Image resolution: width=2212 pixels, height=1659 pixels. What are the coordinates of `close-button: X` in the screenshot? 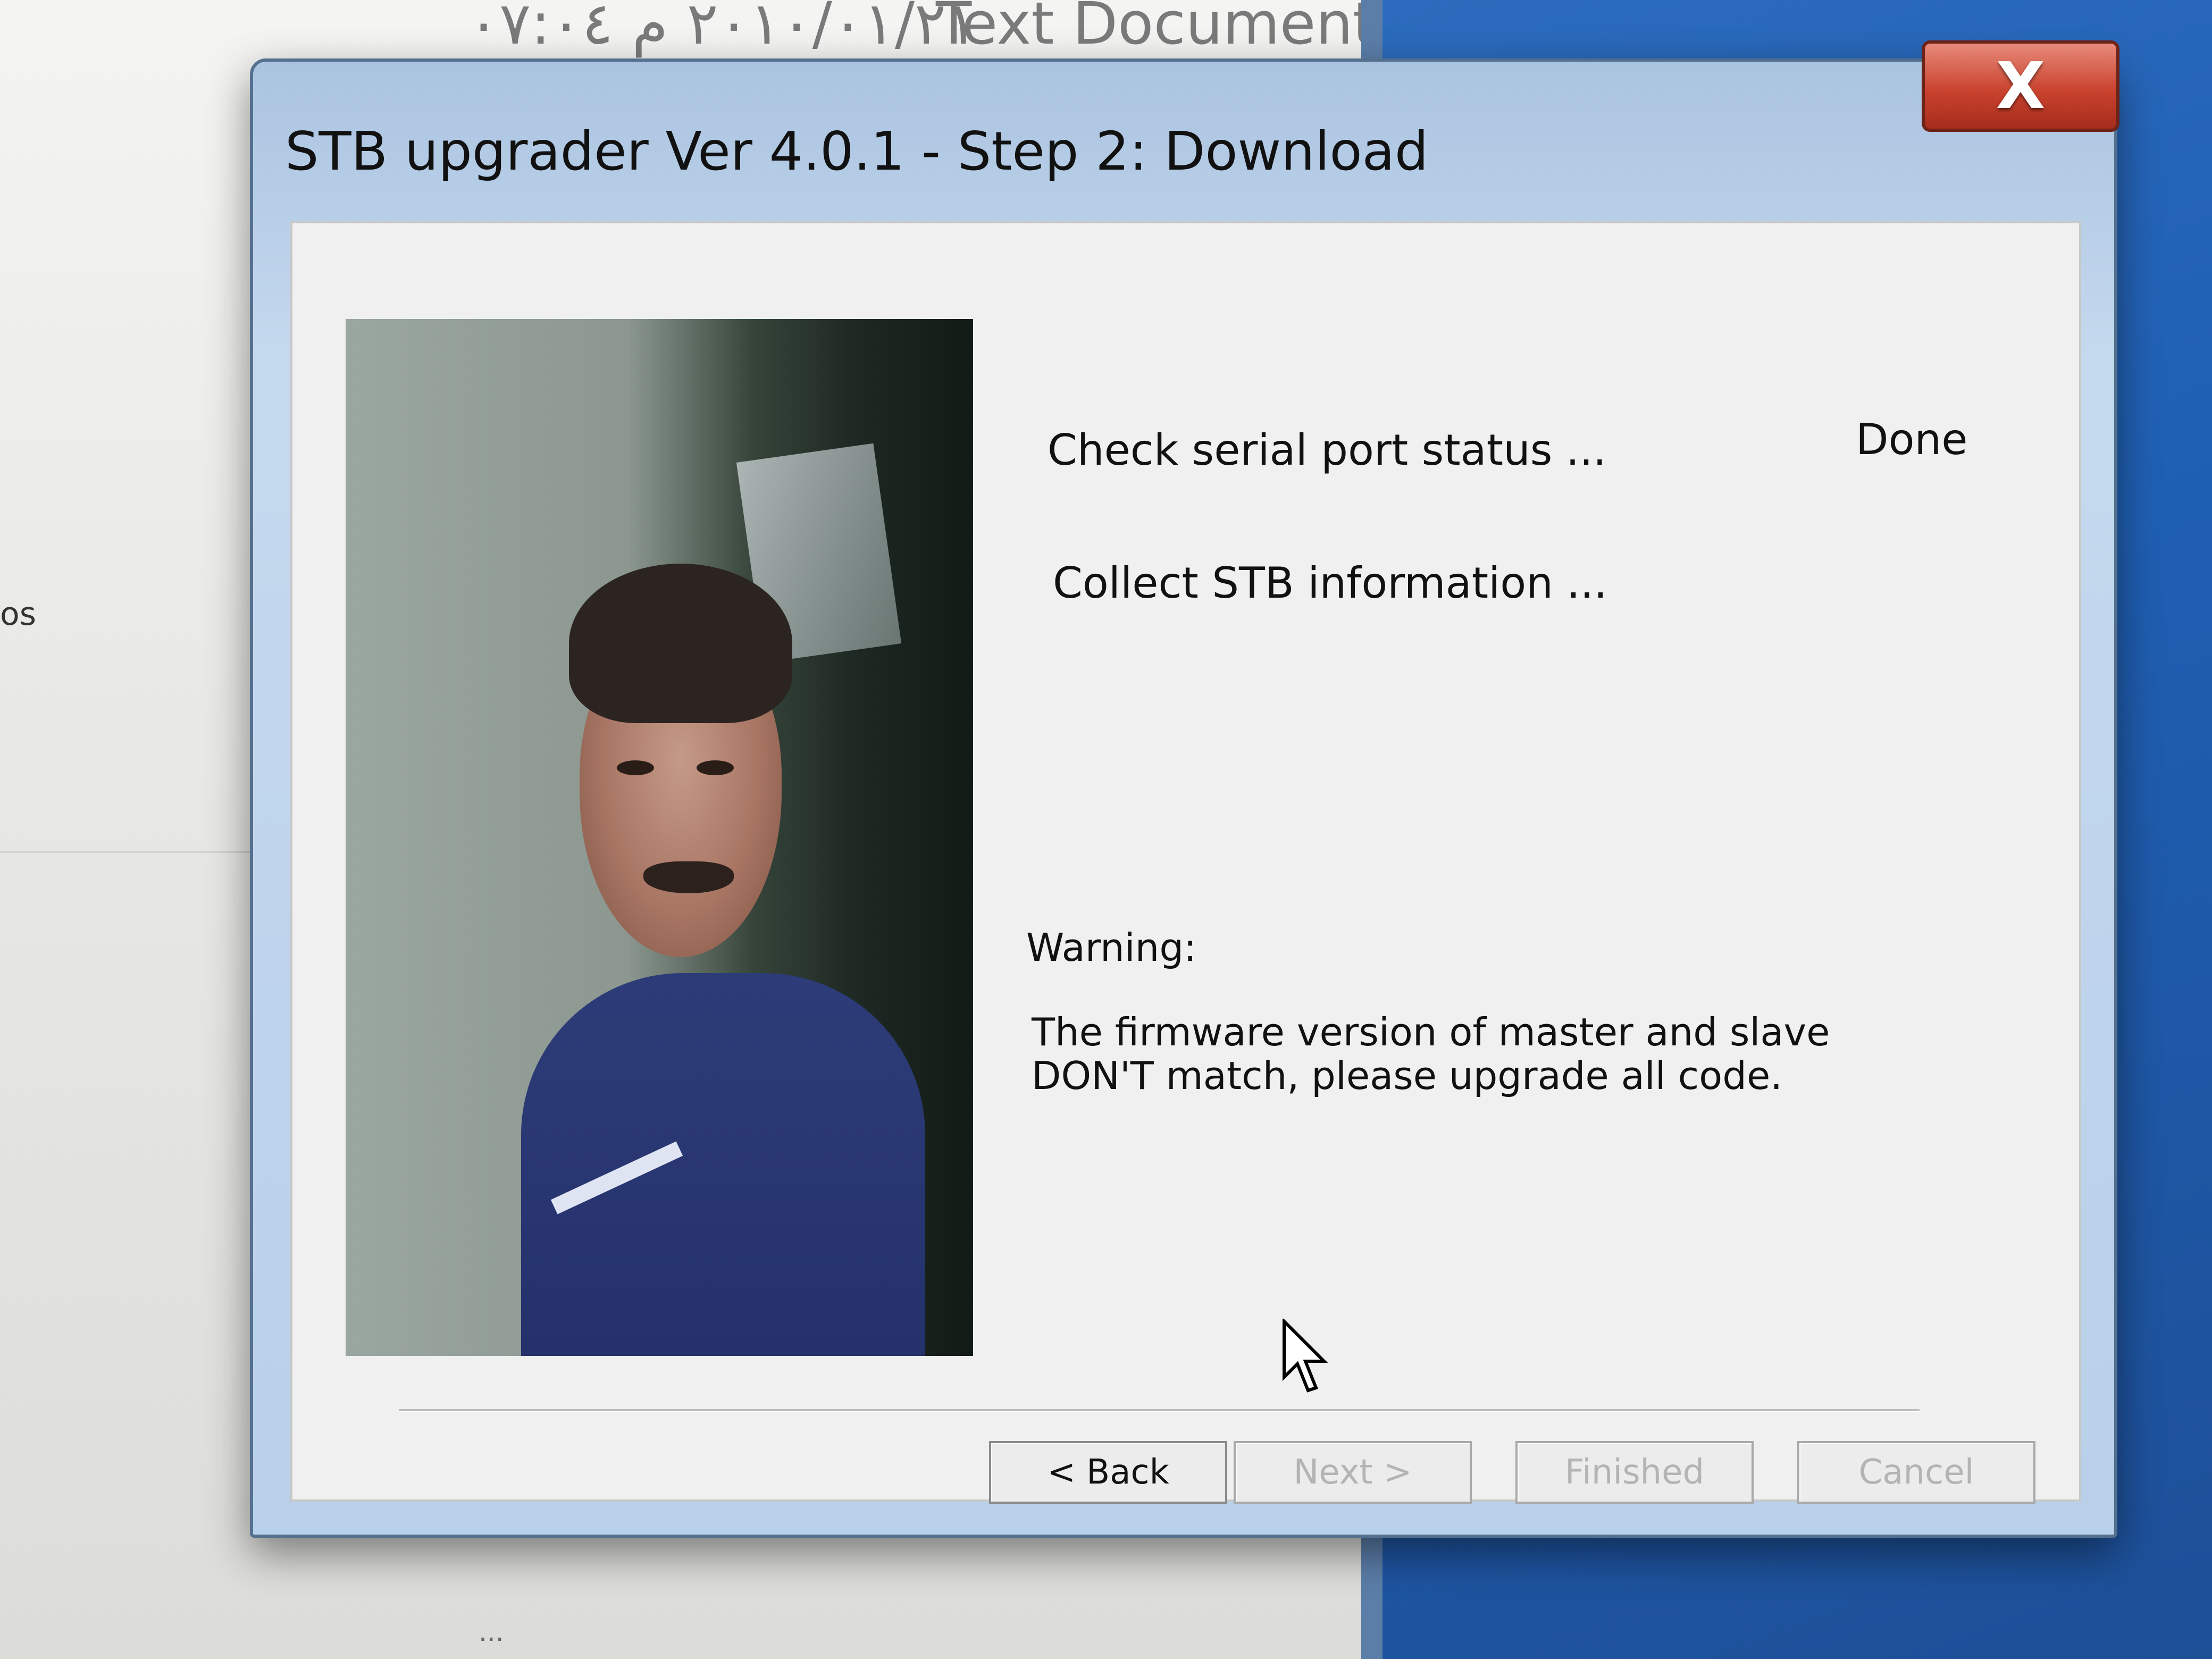 It's located at (2020, 86).